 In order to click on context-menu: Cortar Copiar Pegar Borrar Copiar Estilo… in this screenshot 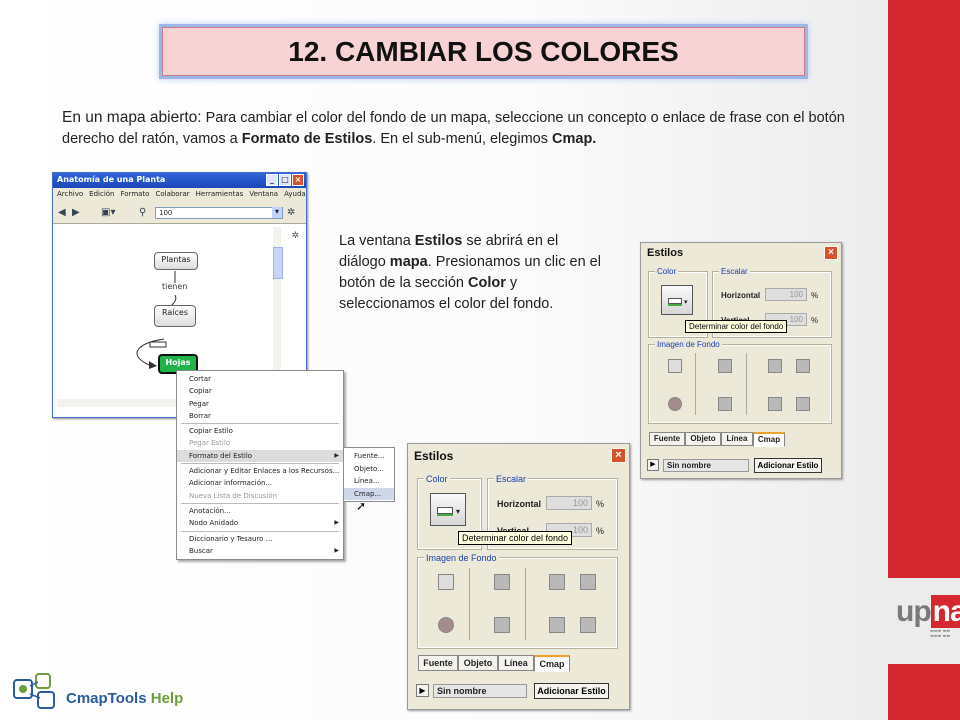, I will do `click(260, 465)`.